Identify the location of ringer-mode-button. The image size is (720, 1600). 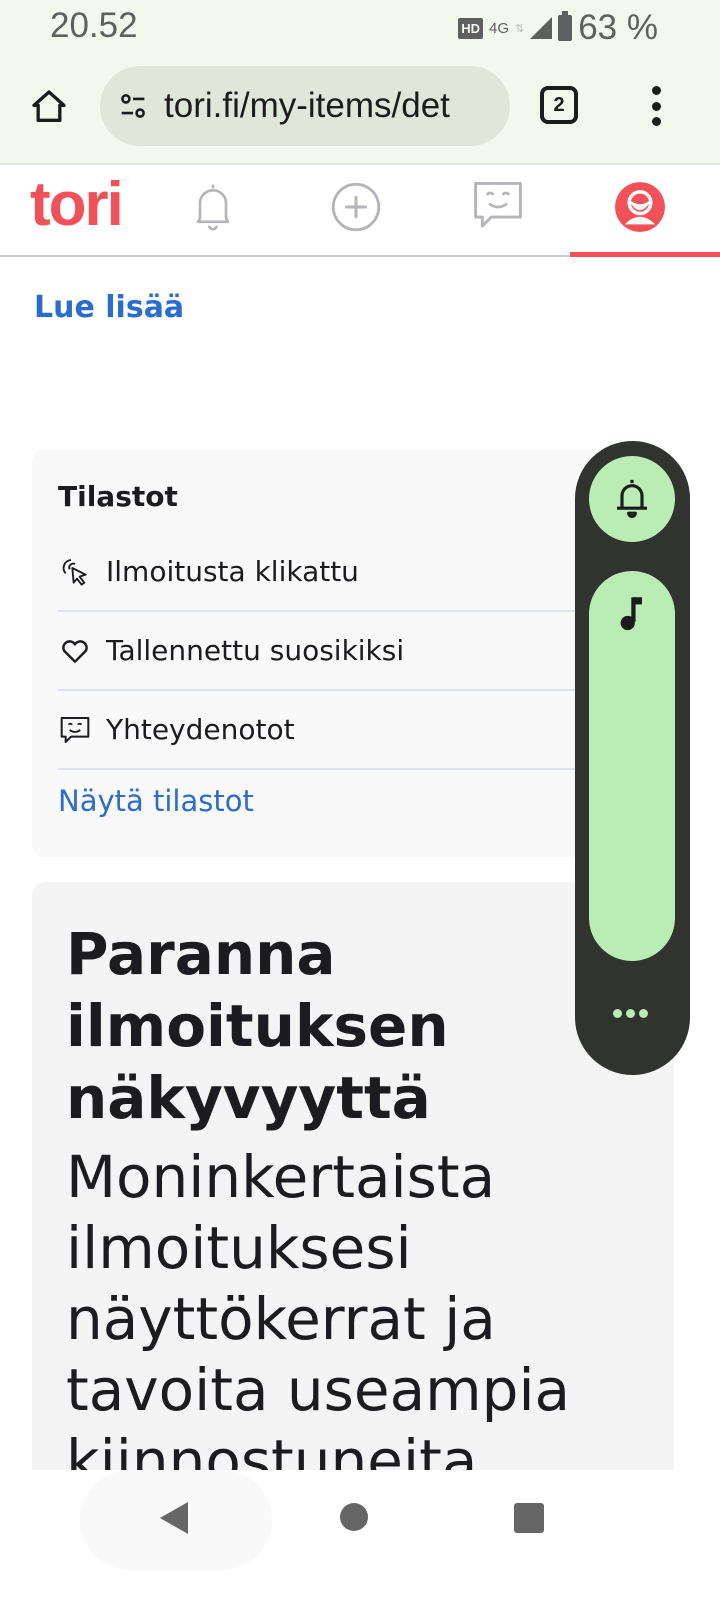
(632, 499).